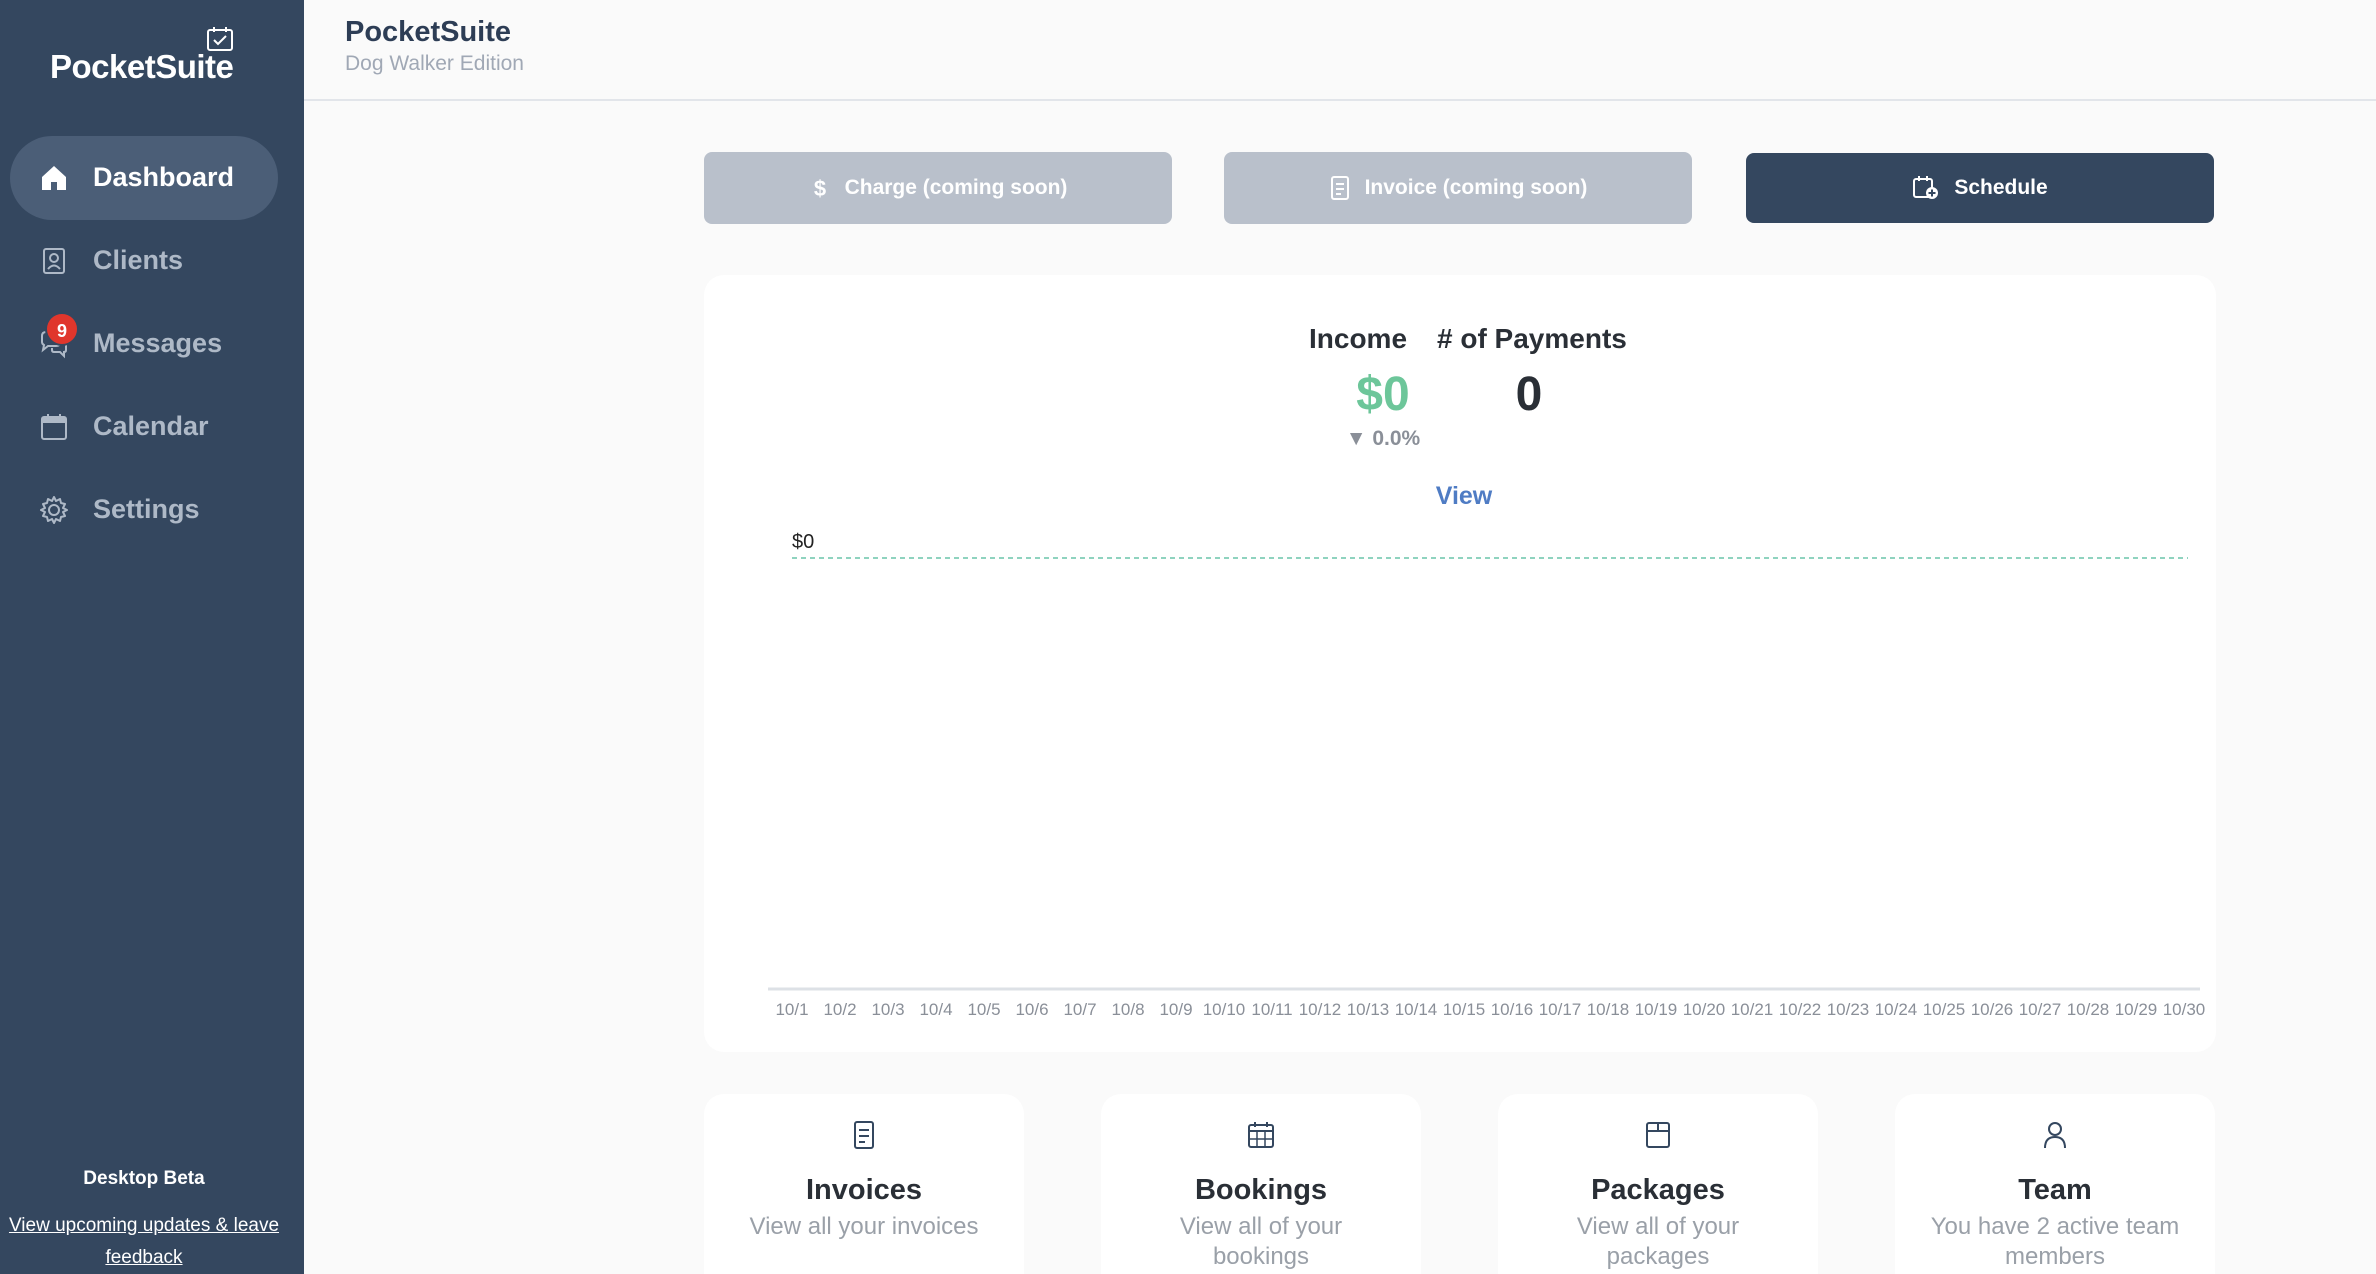 This screenshot has width=2376, height=1274. Describe the element at coordinates (54, 427) in the screenshot. I see `calendar-icon` at that location.